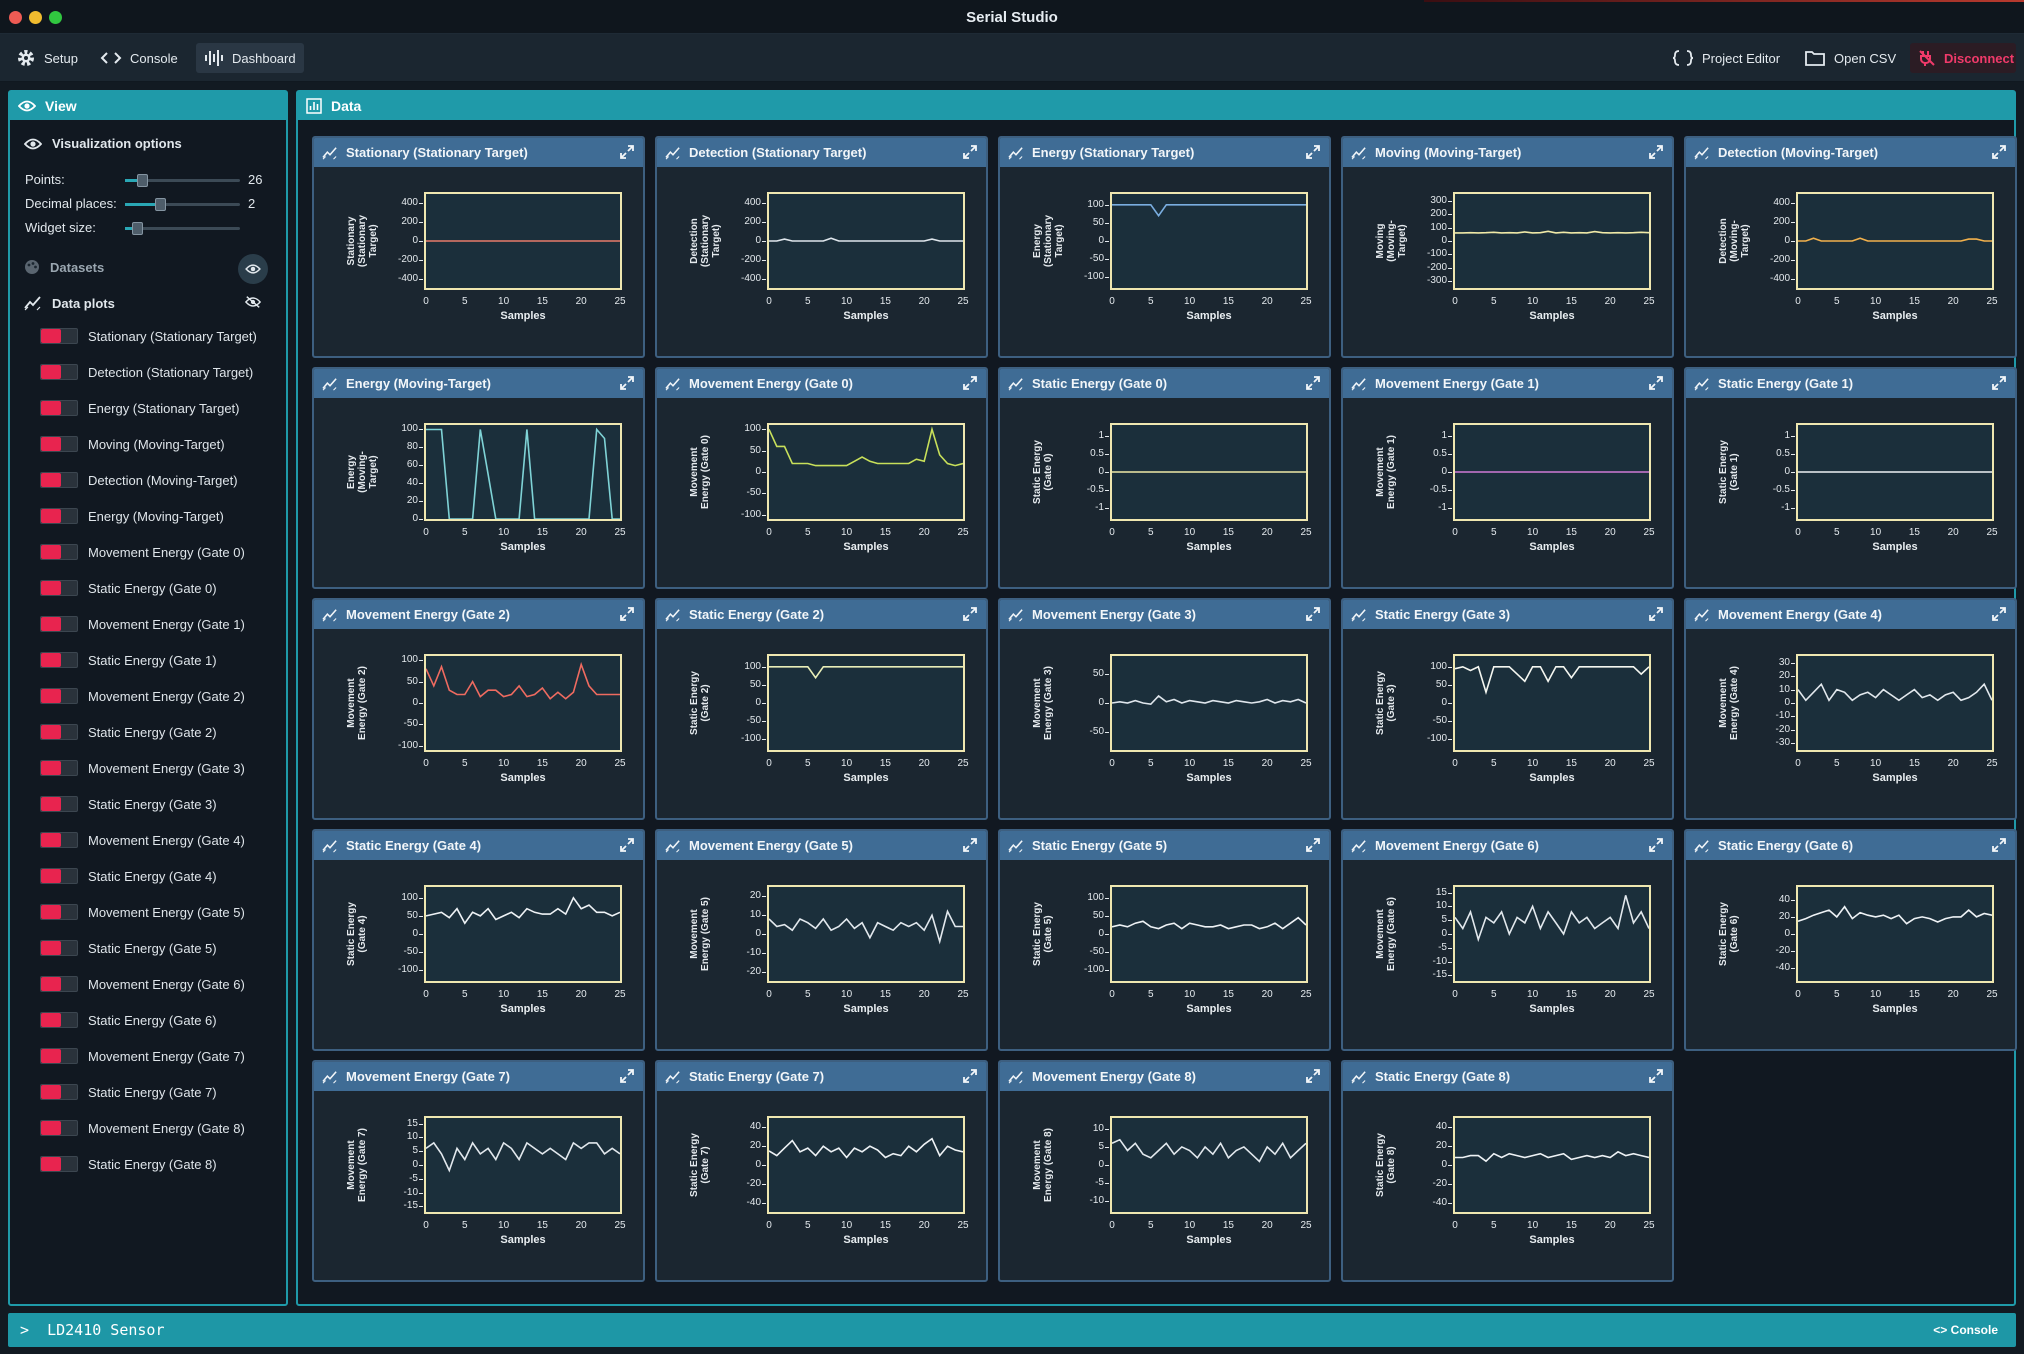  I want to click on datasets-visibility-toggle, so click(253, 269).